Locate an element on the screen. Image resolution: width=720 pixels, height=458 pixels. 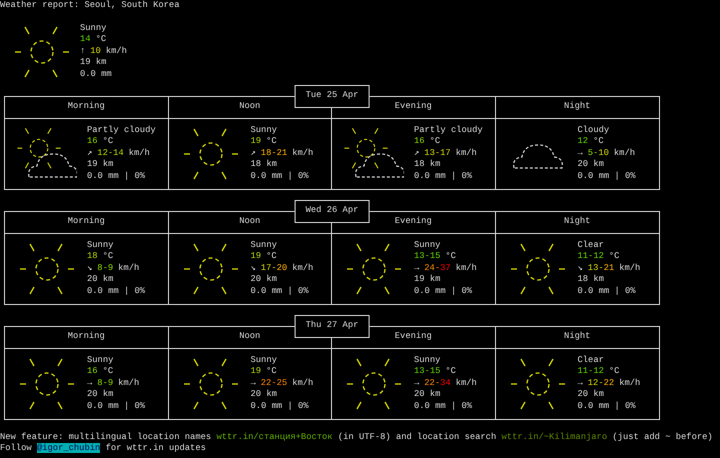
date-label: Wed 26 Apr is located at coordinates (332, 211).